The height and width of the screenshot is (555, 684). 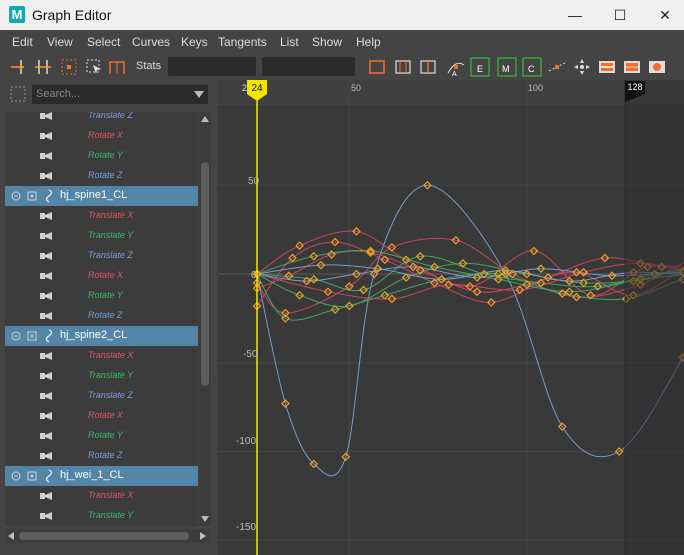 I want to click on y-tick-0: 0, so click(x=254, y=275).